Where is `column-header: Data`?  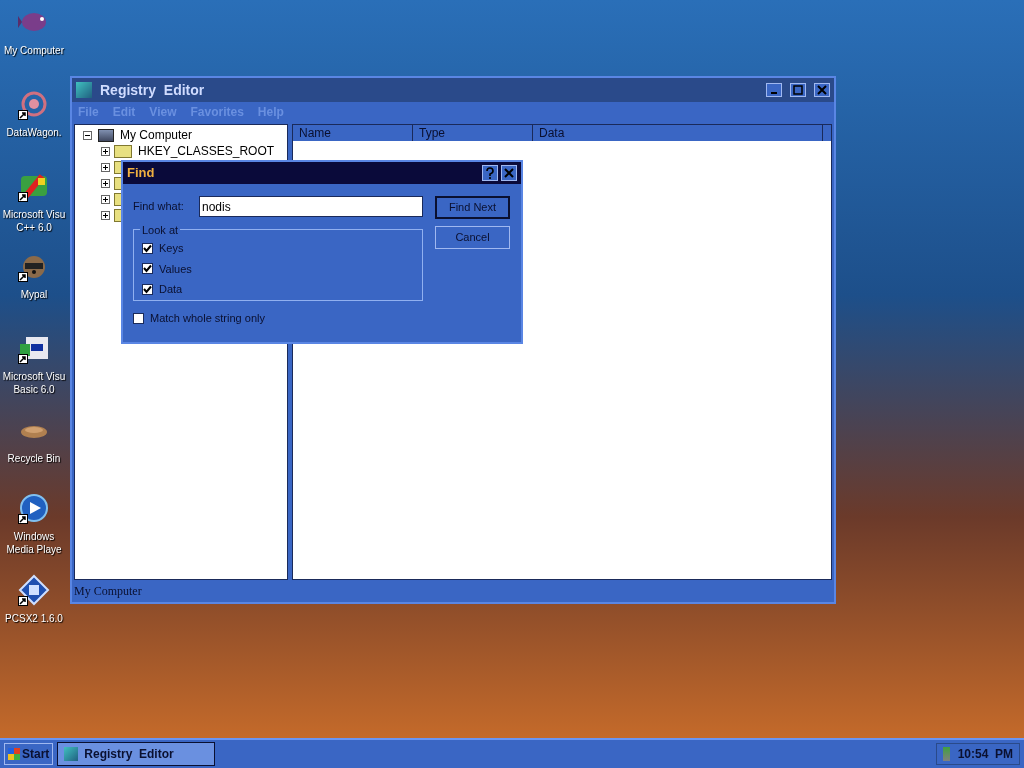 column-header: Data is located at coordinates (678, 133).